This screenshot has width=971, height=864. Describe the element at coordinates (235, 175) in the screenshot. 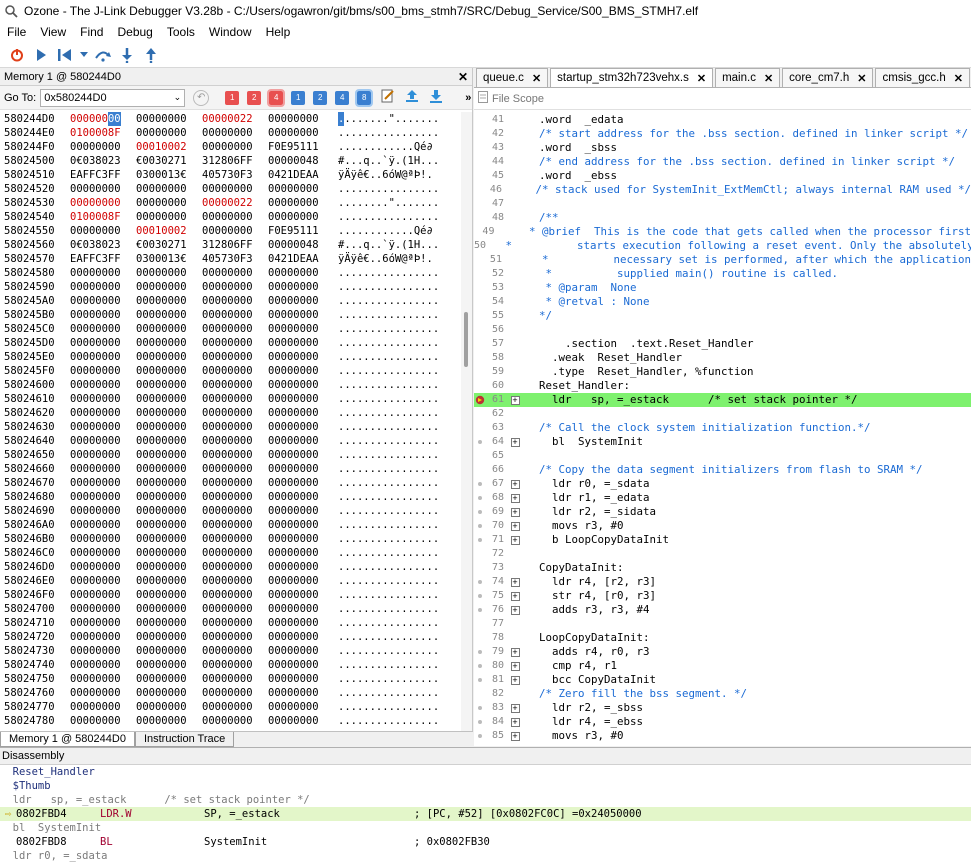

I see `memory-word: 405730F3` at that location.